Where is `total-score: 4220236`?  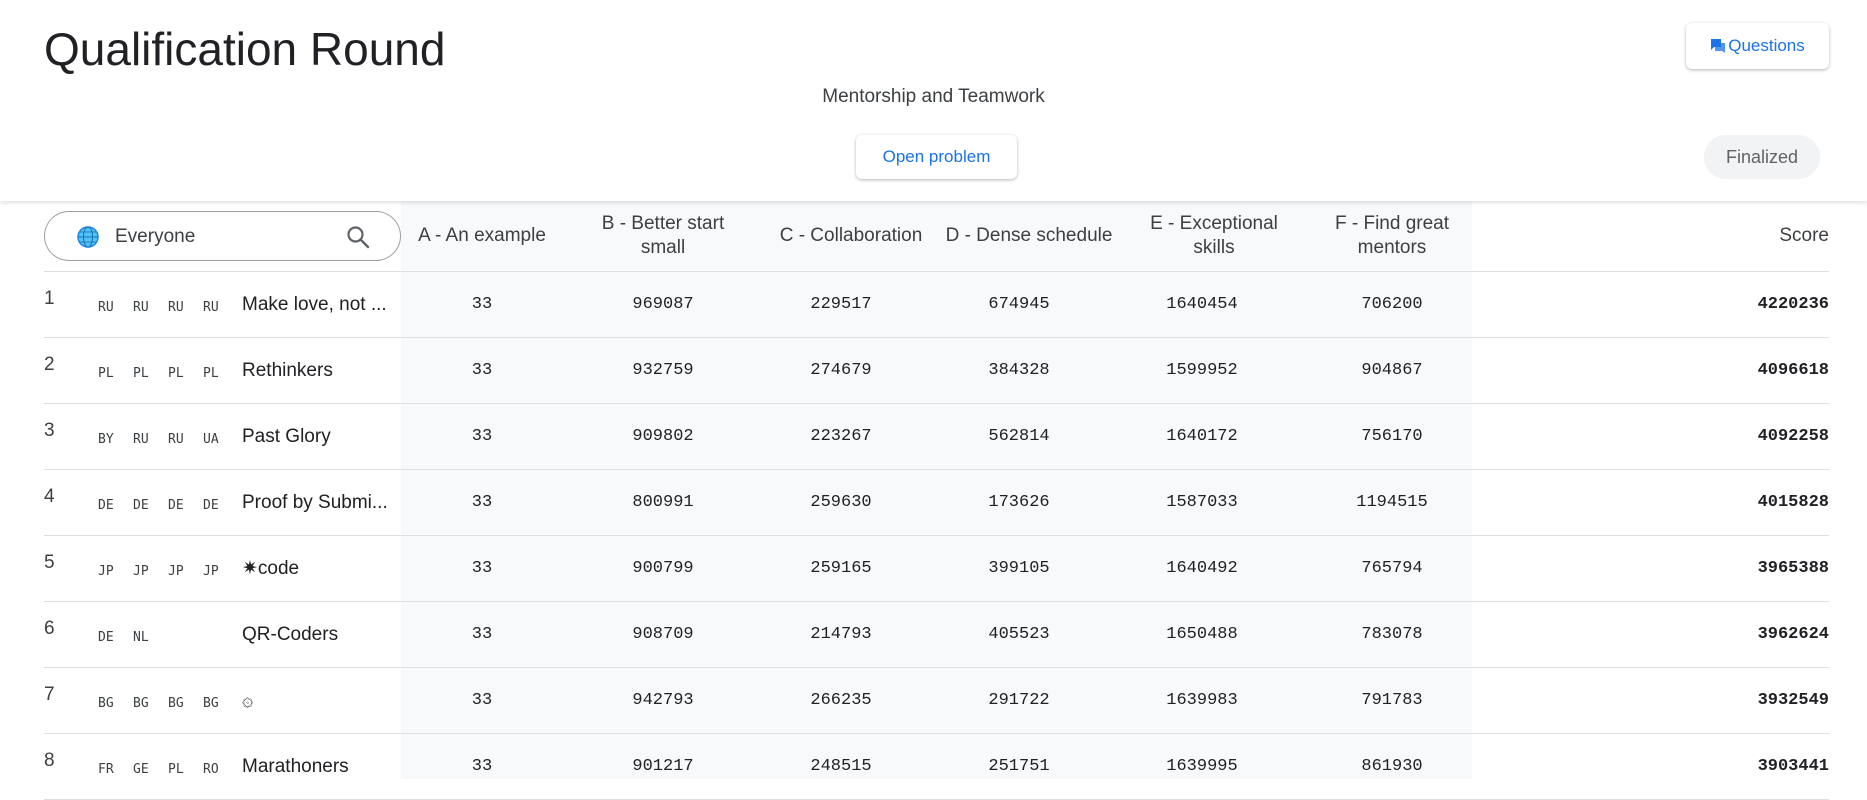 total-score: 4220236 is located at coordinates (1793, 304).